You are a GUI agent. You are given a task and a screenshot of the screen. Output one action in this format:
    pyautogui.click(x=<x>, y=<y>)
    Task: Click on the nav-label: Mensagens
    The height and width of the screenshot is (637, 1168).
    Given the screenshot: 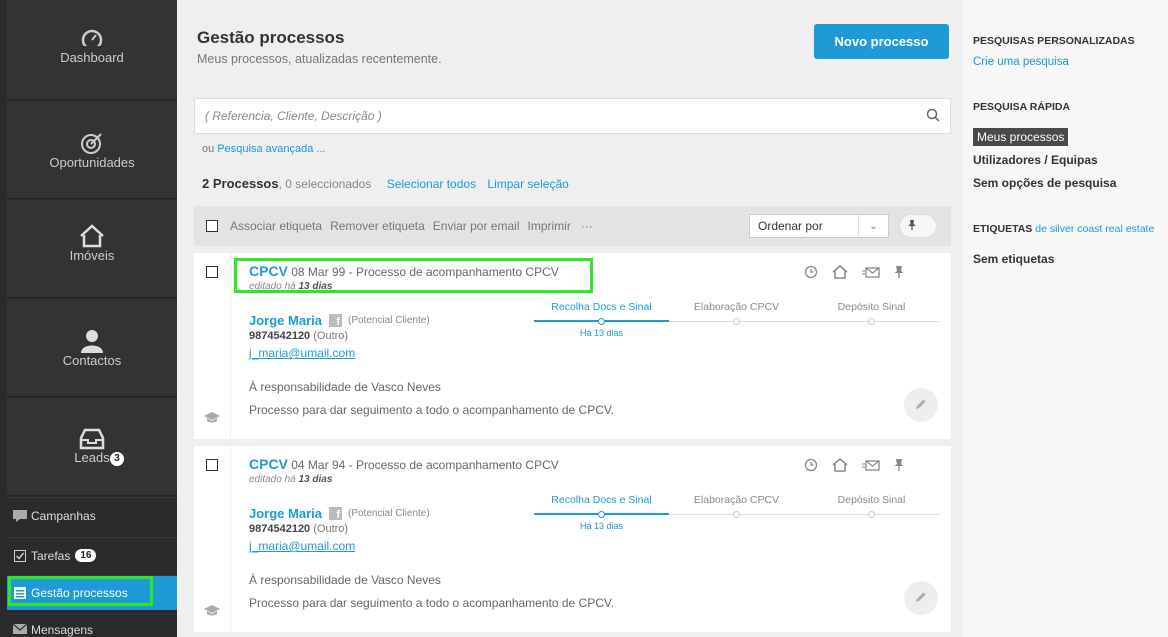 What is the action you would take?
    pyautogui.click(x=62, y=630)
    